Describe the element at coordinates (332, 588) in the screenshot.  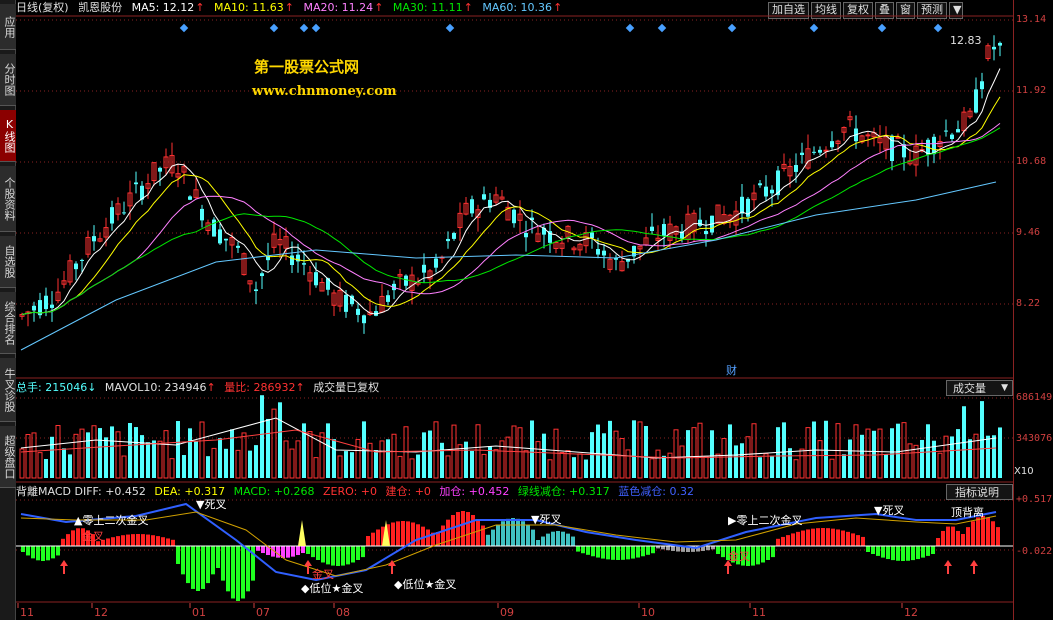
I see `macd-label-low-gold: ◆低位★金叉` at that location.